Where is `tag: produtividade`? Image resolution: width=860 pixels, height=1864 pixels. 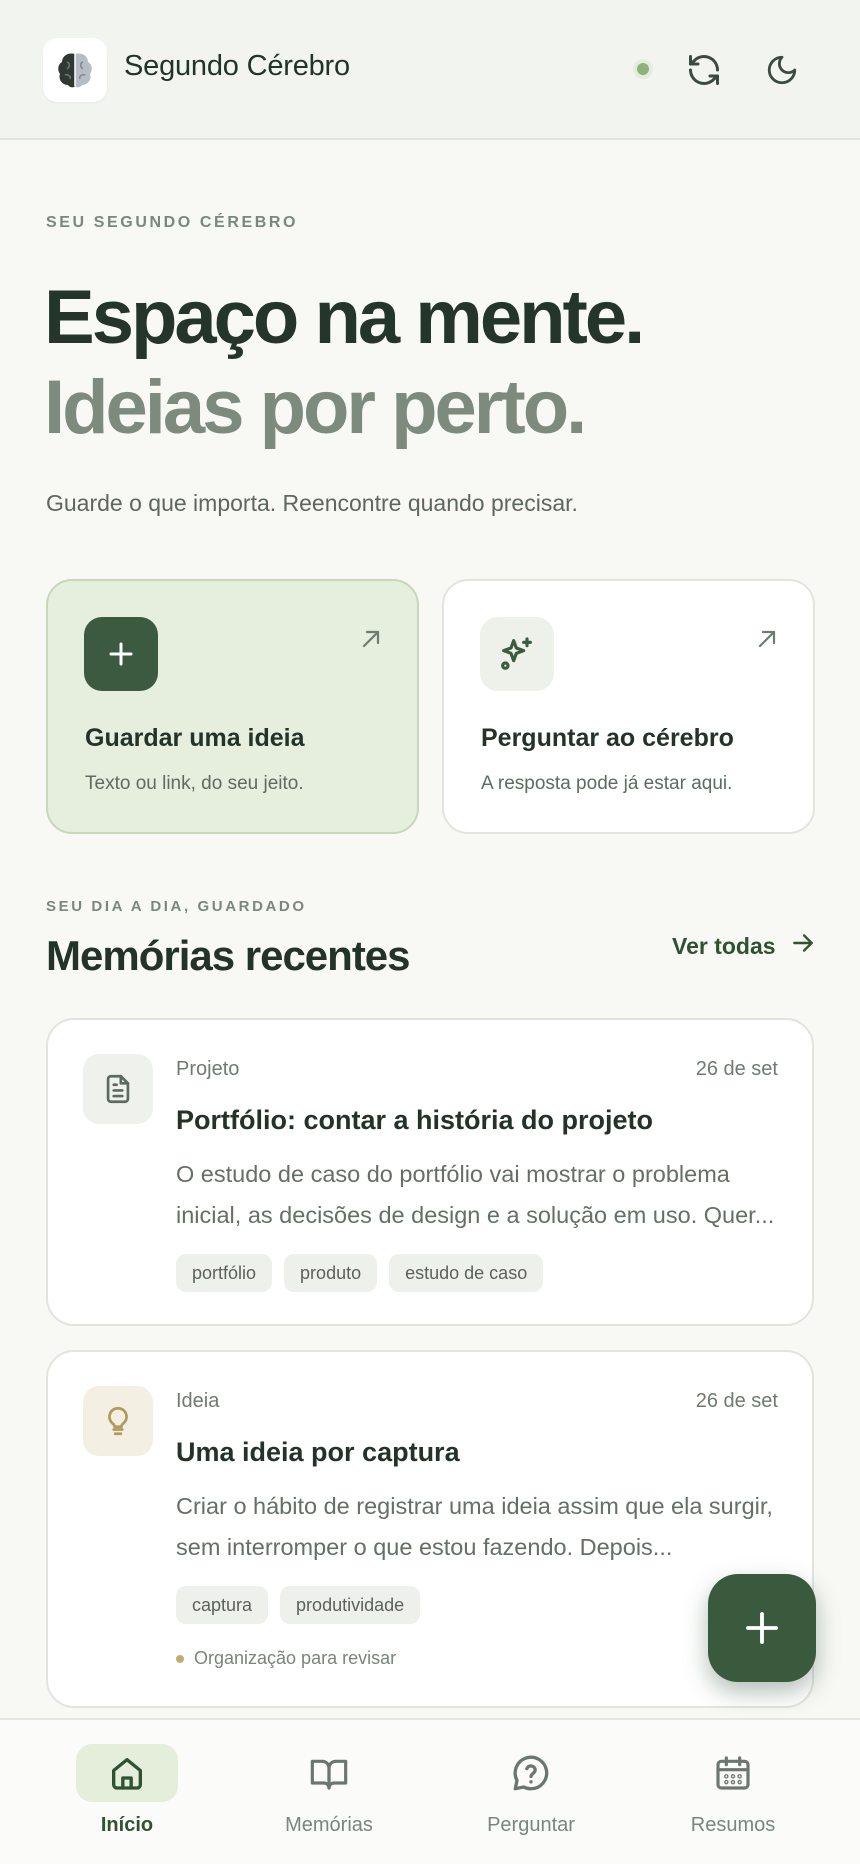 tag: produtividade is located at coordinates (350, 1605).